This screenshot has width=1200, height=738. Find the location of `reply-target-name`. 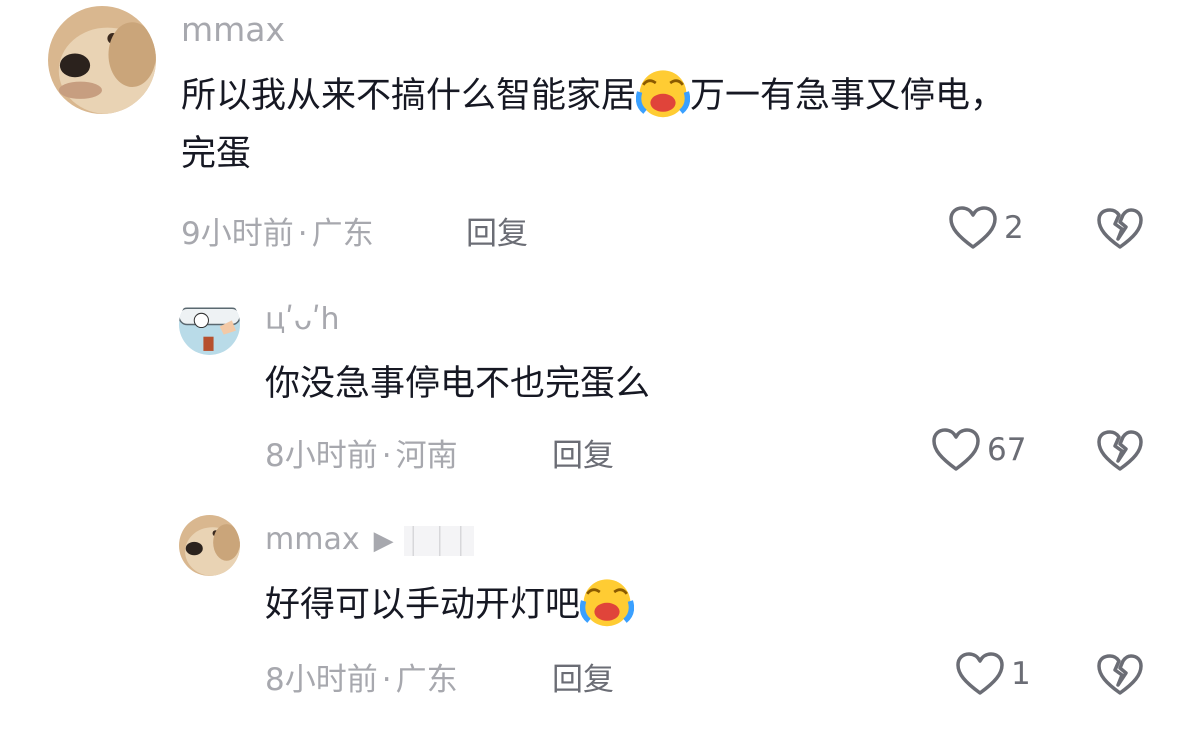

reply-target-name is located at coordinates (438, 540).